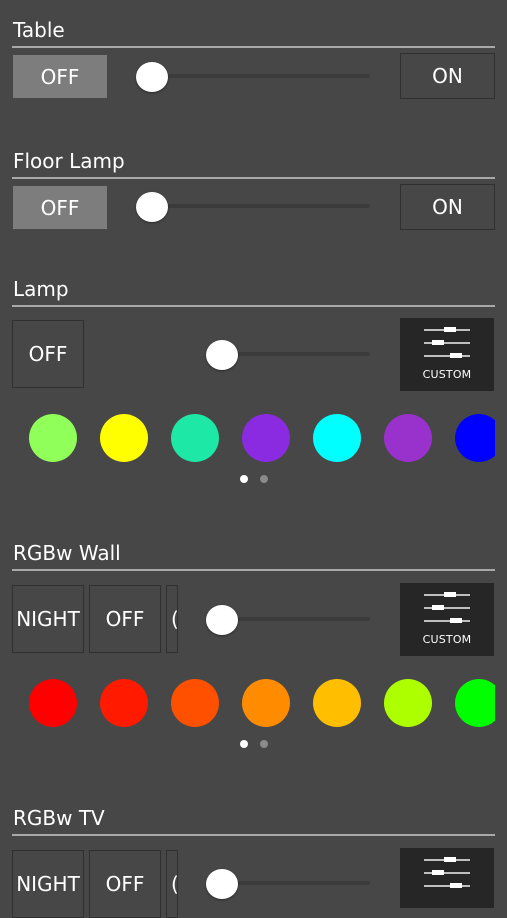 The image size is (507, 918). What do you see at coordinates (59, 818) in the screenshot?
I see `device-title: RGBw TV` at bounding box center [59, 818].